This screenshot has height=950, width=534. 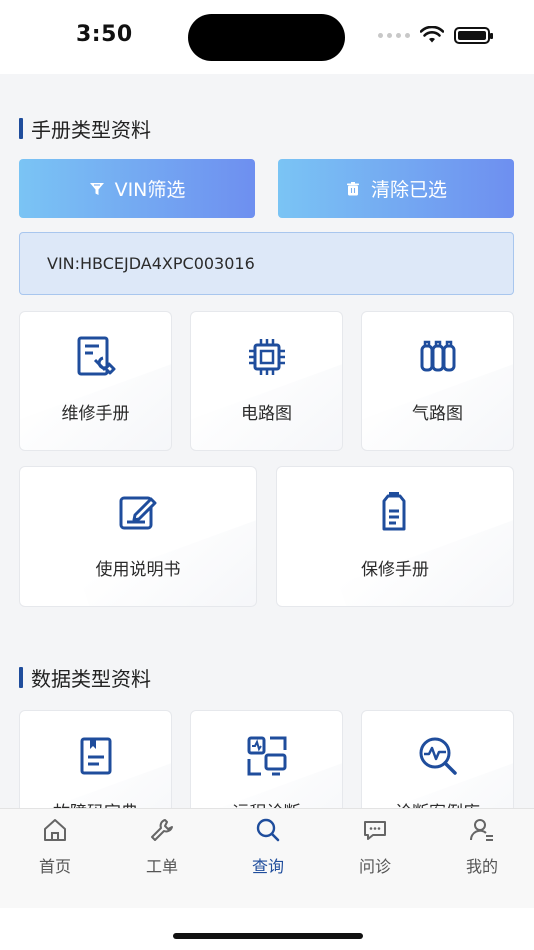 I want to click on tab-consult: 问诊, so click(x=375, y=847).